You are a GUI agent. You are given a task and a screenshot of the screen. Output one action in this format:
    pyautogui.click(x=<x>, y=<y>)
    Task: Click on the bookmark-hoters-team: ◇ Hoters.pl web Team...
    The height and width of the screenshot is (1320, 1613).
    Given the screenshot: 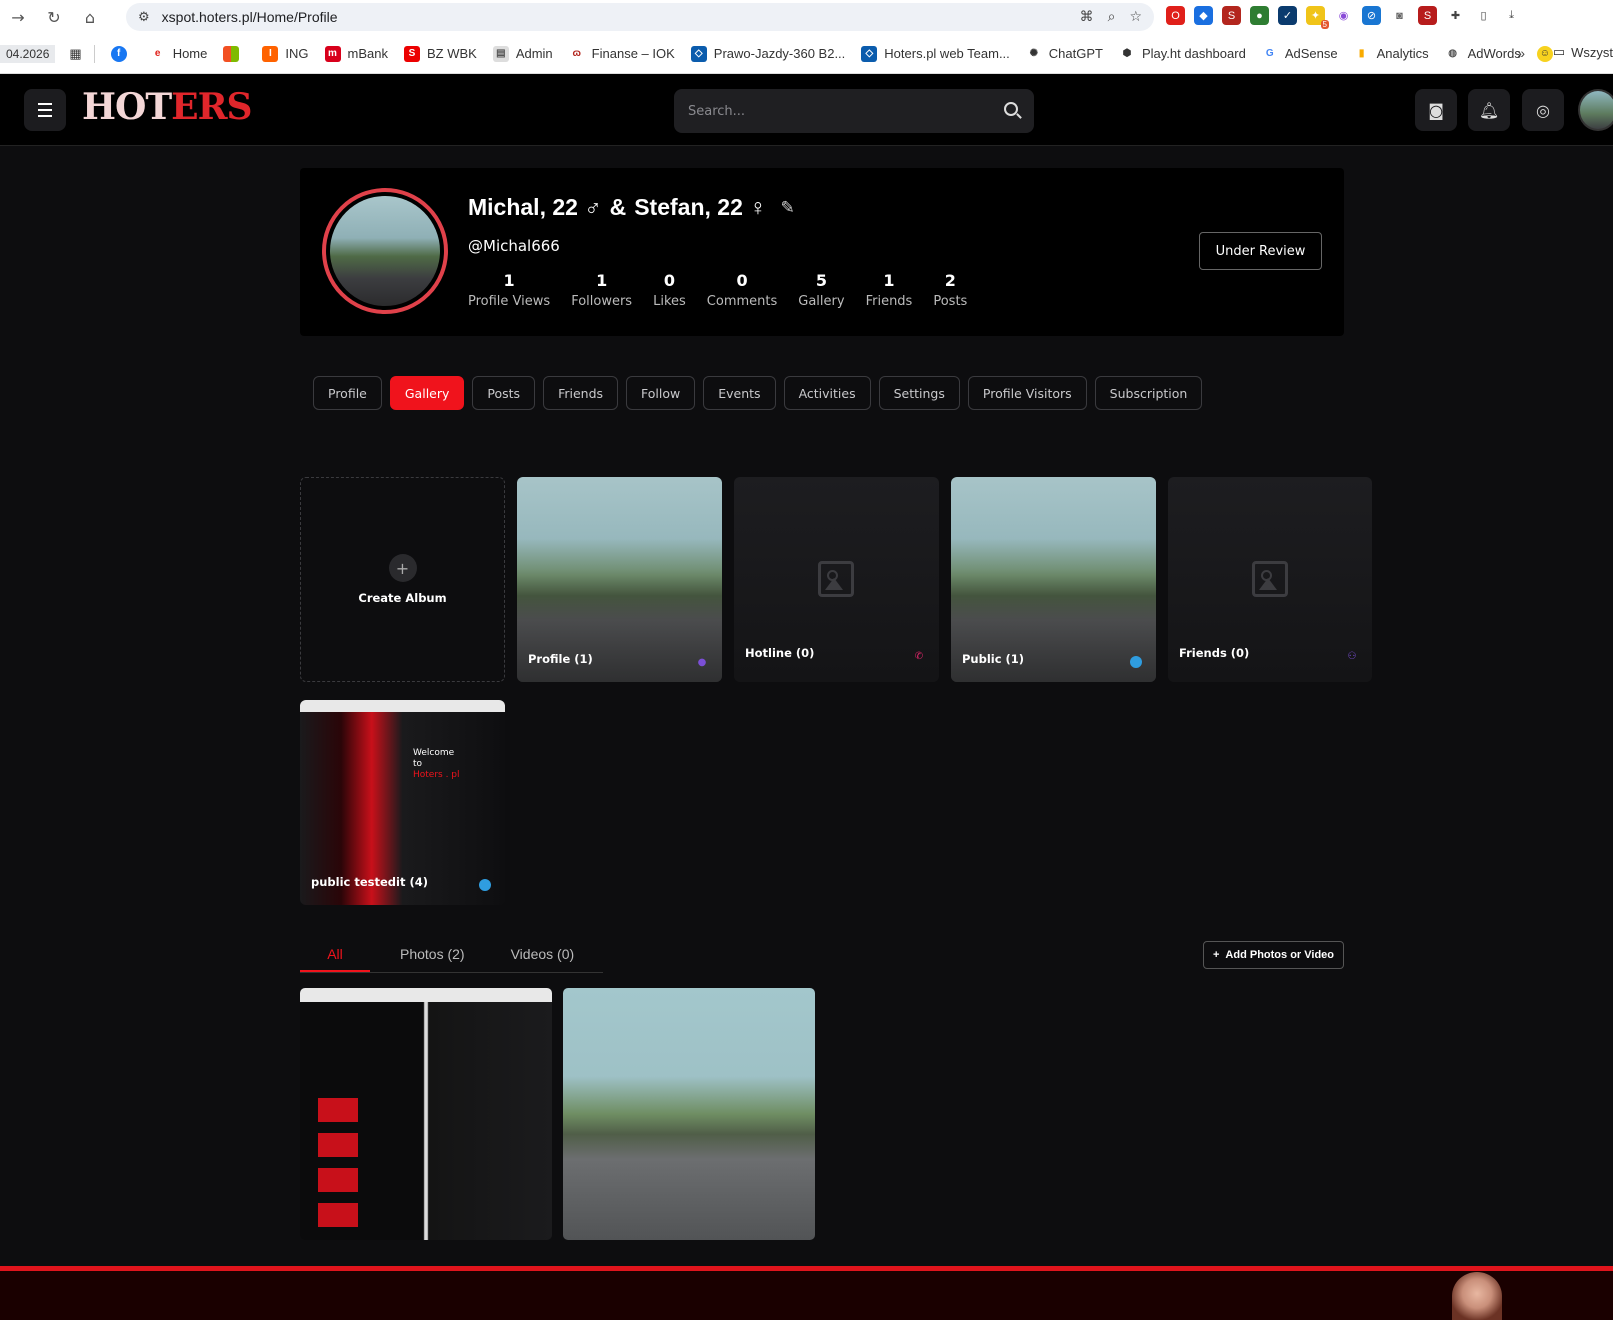 What is the action you would take?
    pyautogui.click(x=935, y=53)
    